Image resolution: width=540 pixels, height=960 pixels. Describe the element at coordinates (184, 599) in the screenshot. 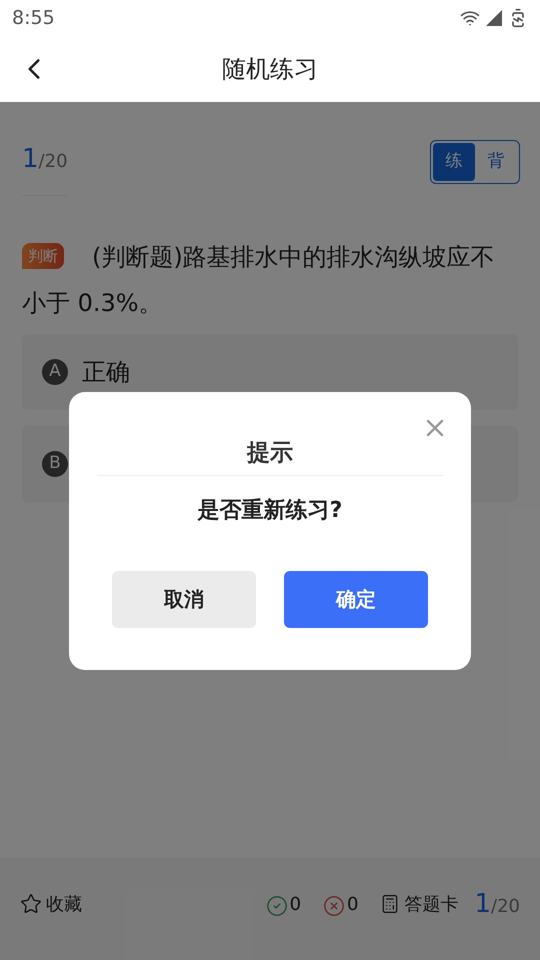

I see `cancel-button: 取消` at that location.